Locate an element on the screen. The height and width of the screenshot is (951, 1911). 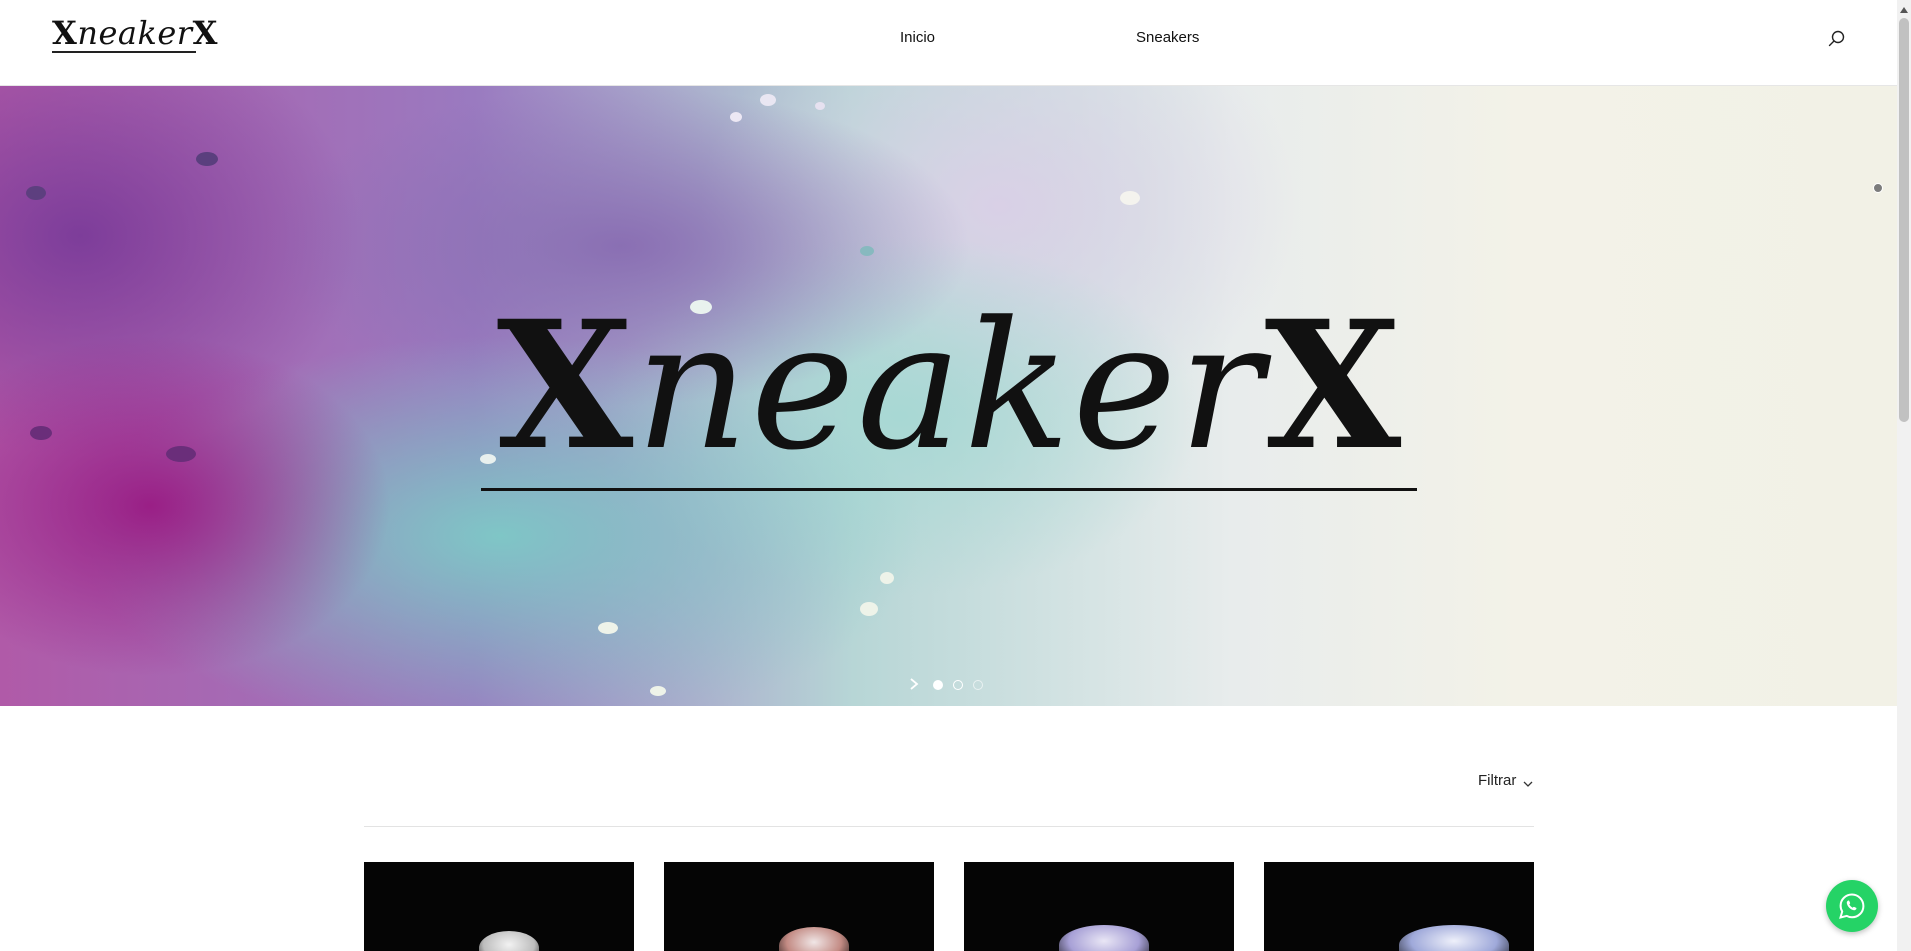
scroll-up-arrow-icon is located at coordinates (1904, 7).